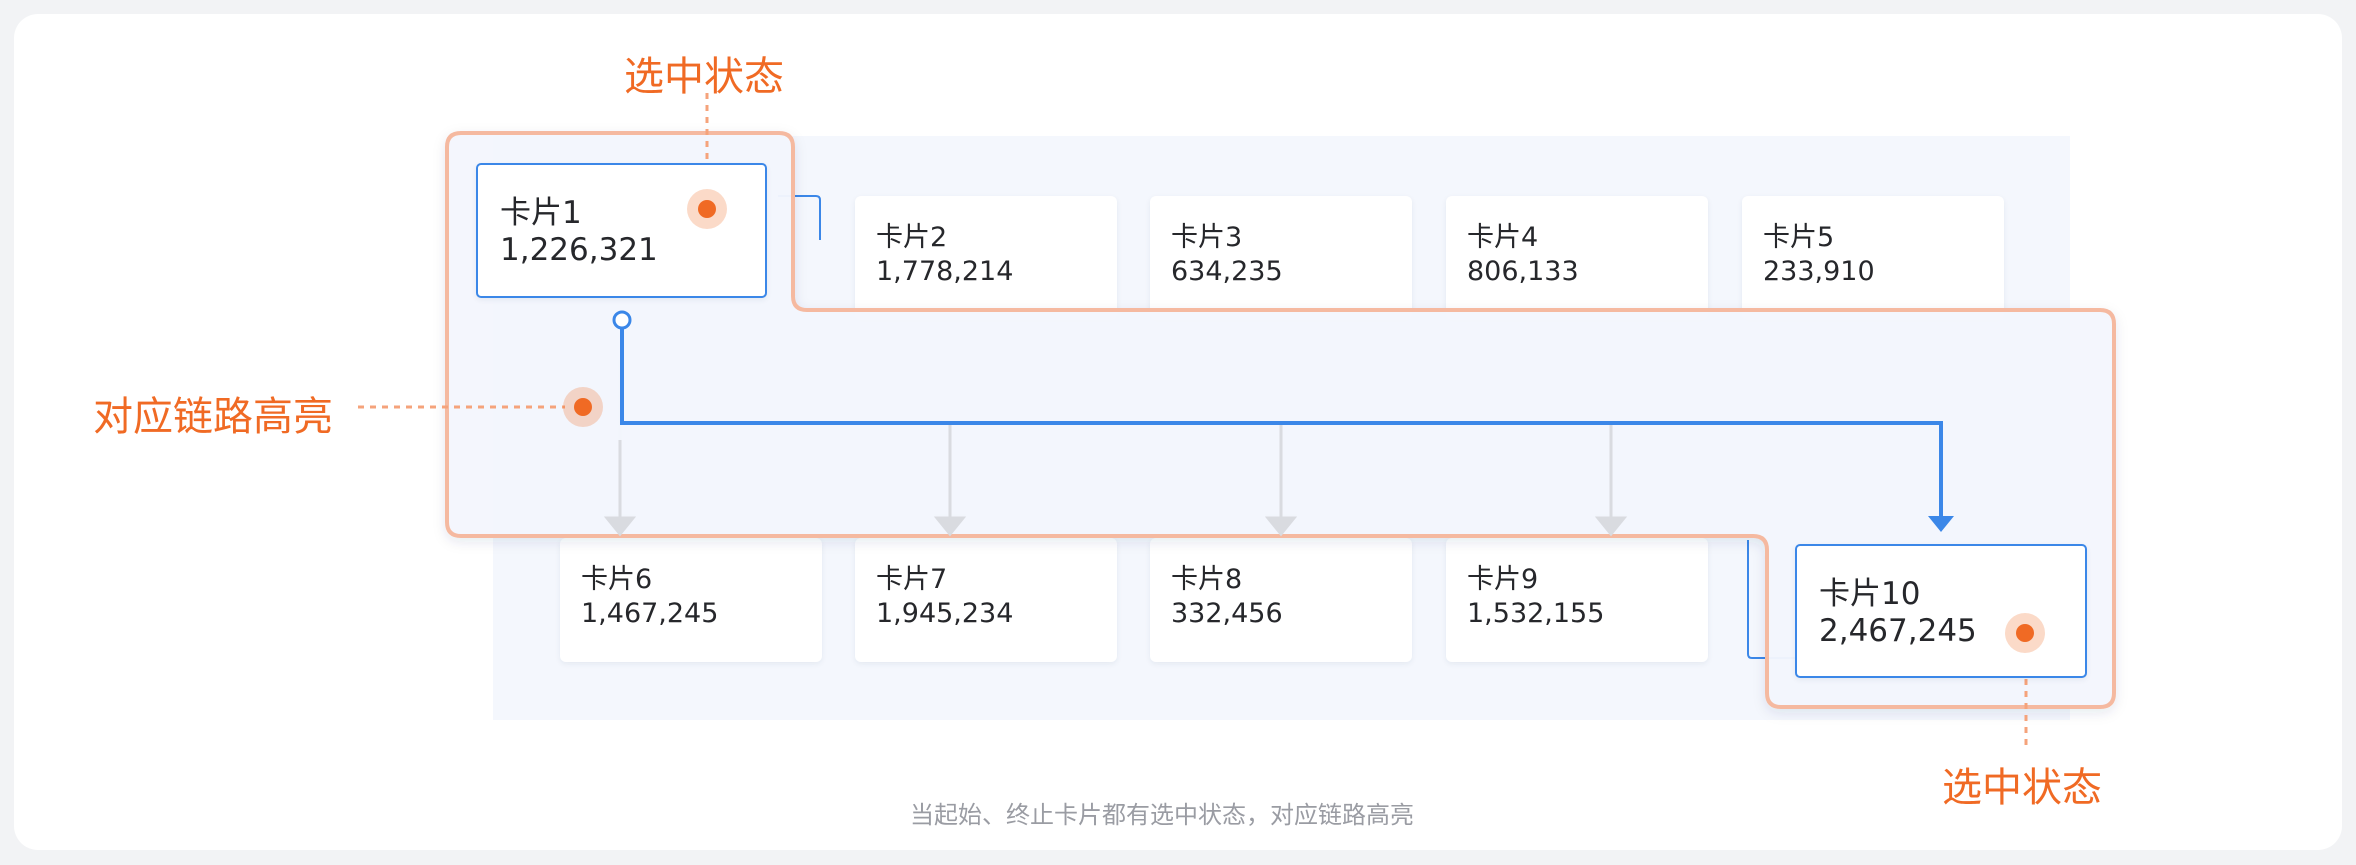 This screenshot has height=865, width=2356. What do you see at coordinates (707, 209) in the screenshot?
I see `selected-indicator-top` at bounding box center [707, 209].